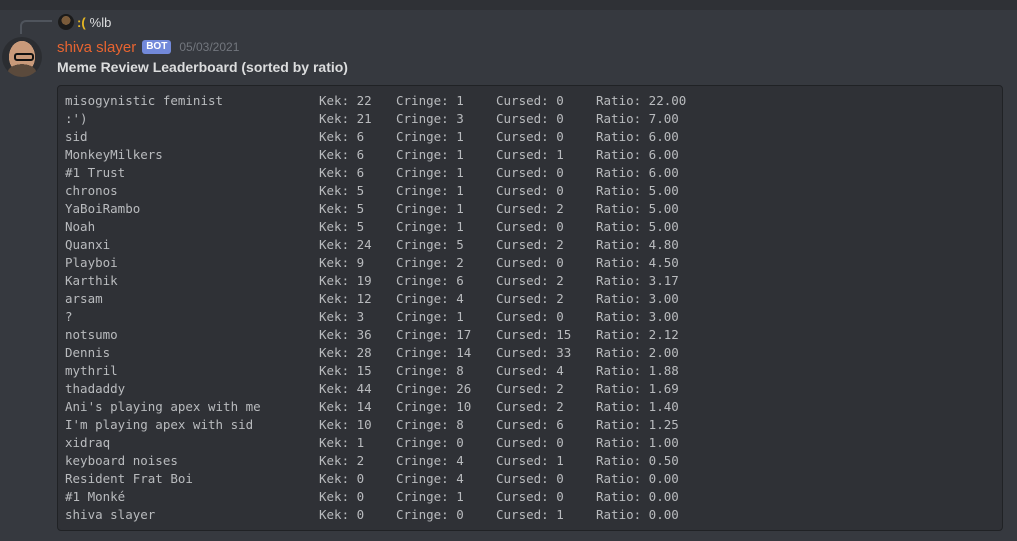  What do you see at coordinates (534, 334) in the screenshot?
I see `leaderboard-cursed-cell: Cursed: 15` at bounding box center [534, 334].